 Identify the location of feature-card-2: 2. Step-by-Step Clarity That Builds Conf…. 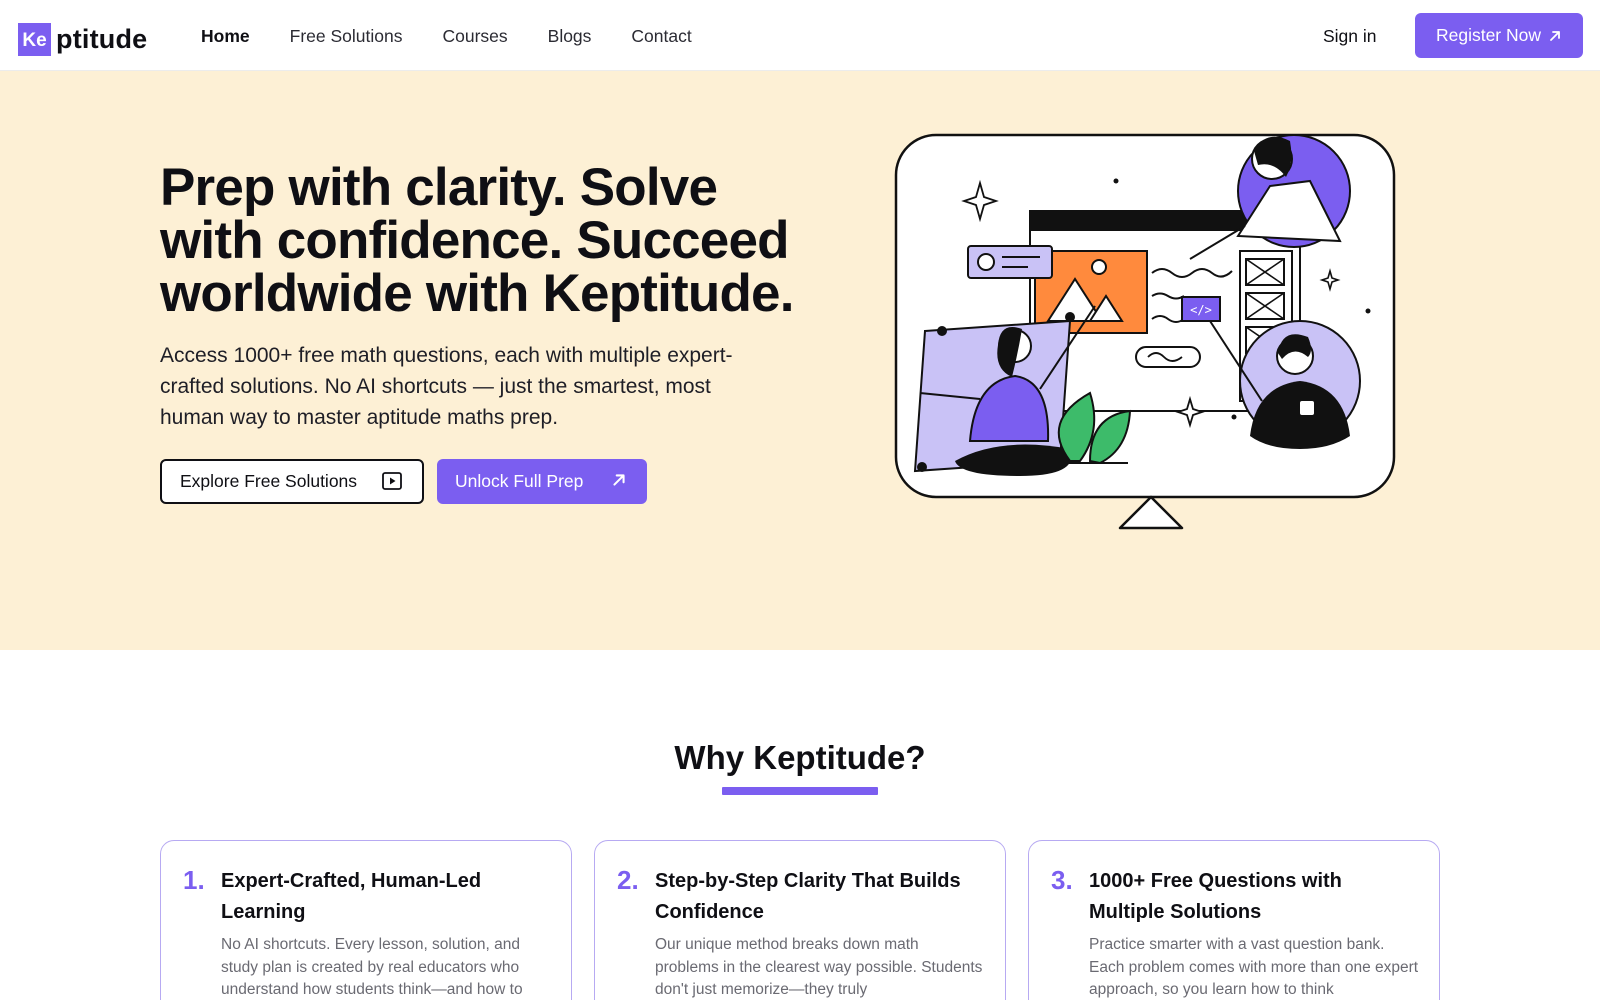
(800, 920).